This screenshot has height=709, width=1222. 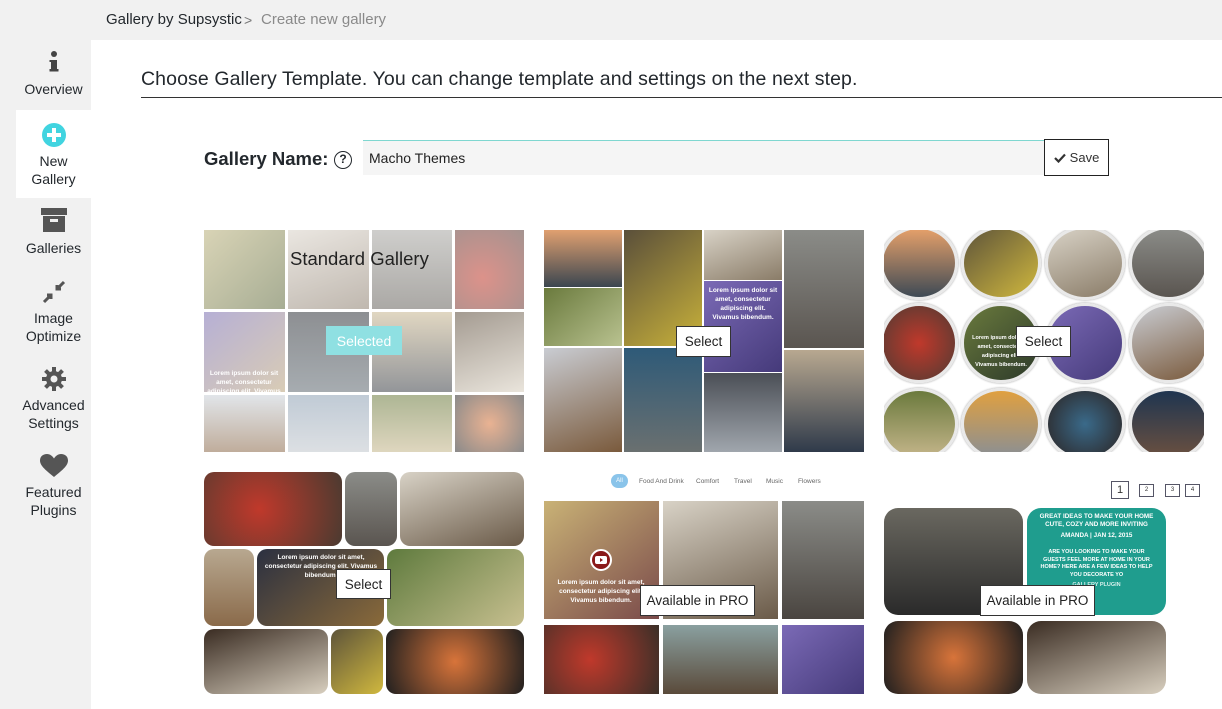 What do you see at coordinates (1166, 420) in the screenshot?
I see `thumbnail-house` at bounding box center [1166, 420].